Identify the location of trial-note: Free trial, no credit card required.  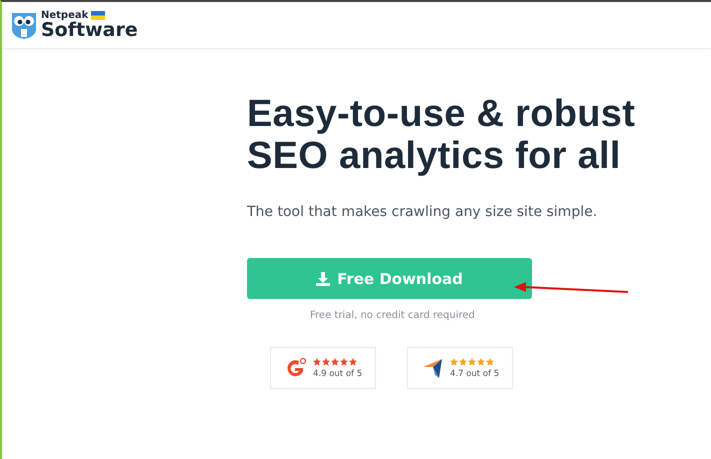
(392, 315).